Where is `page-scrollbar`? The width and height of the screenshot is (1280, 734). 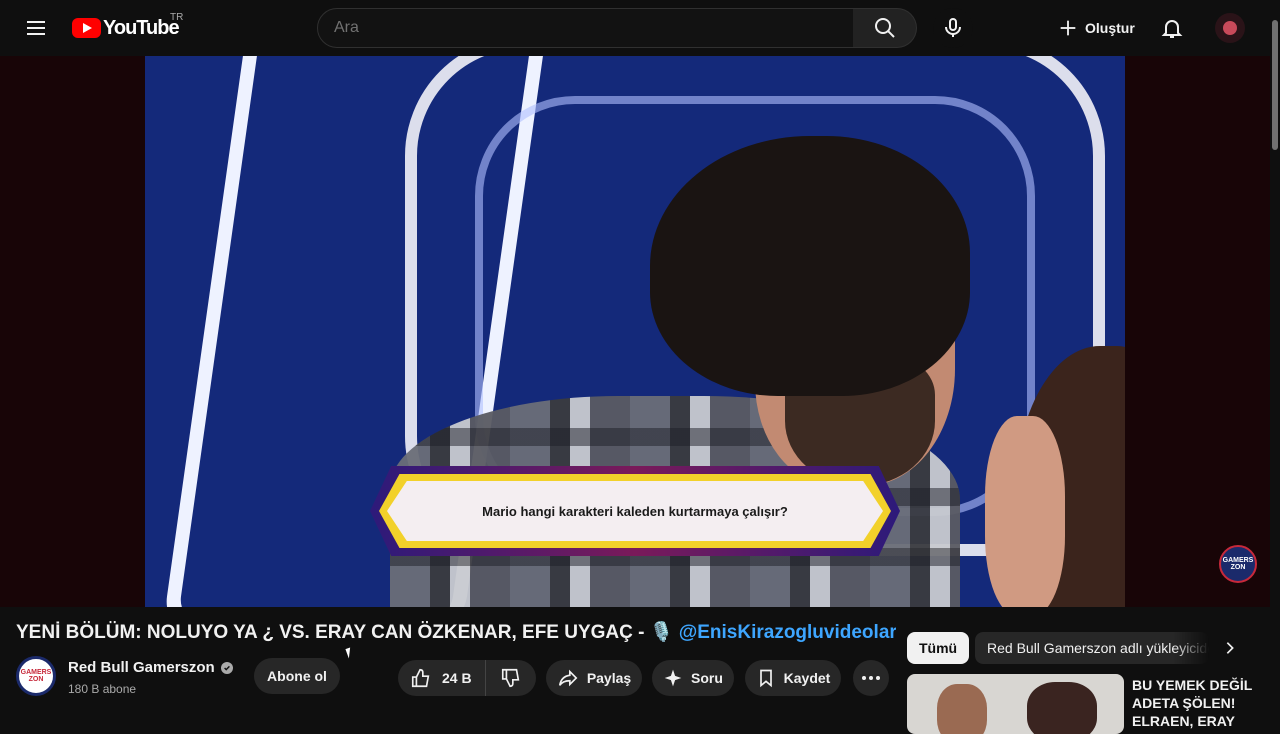 page-scrollbar is located at coordinates (1275, 360).